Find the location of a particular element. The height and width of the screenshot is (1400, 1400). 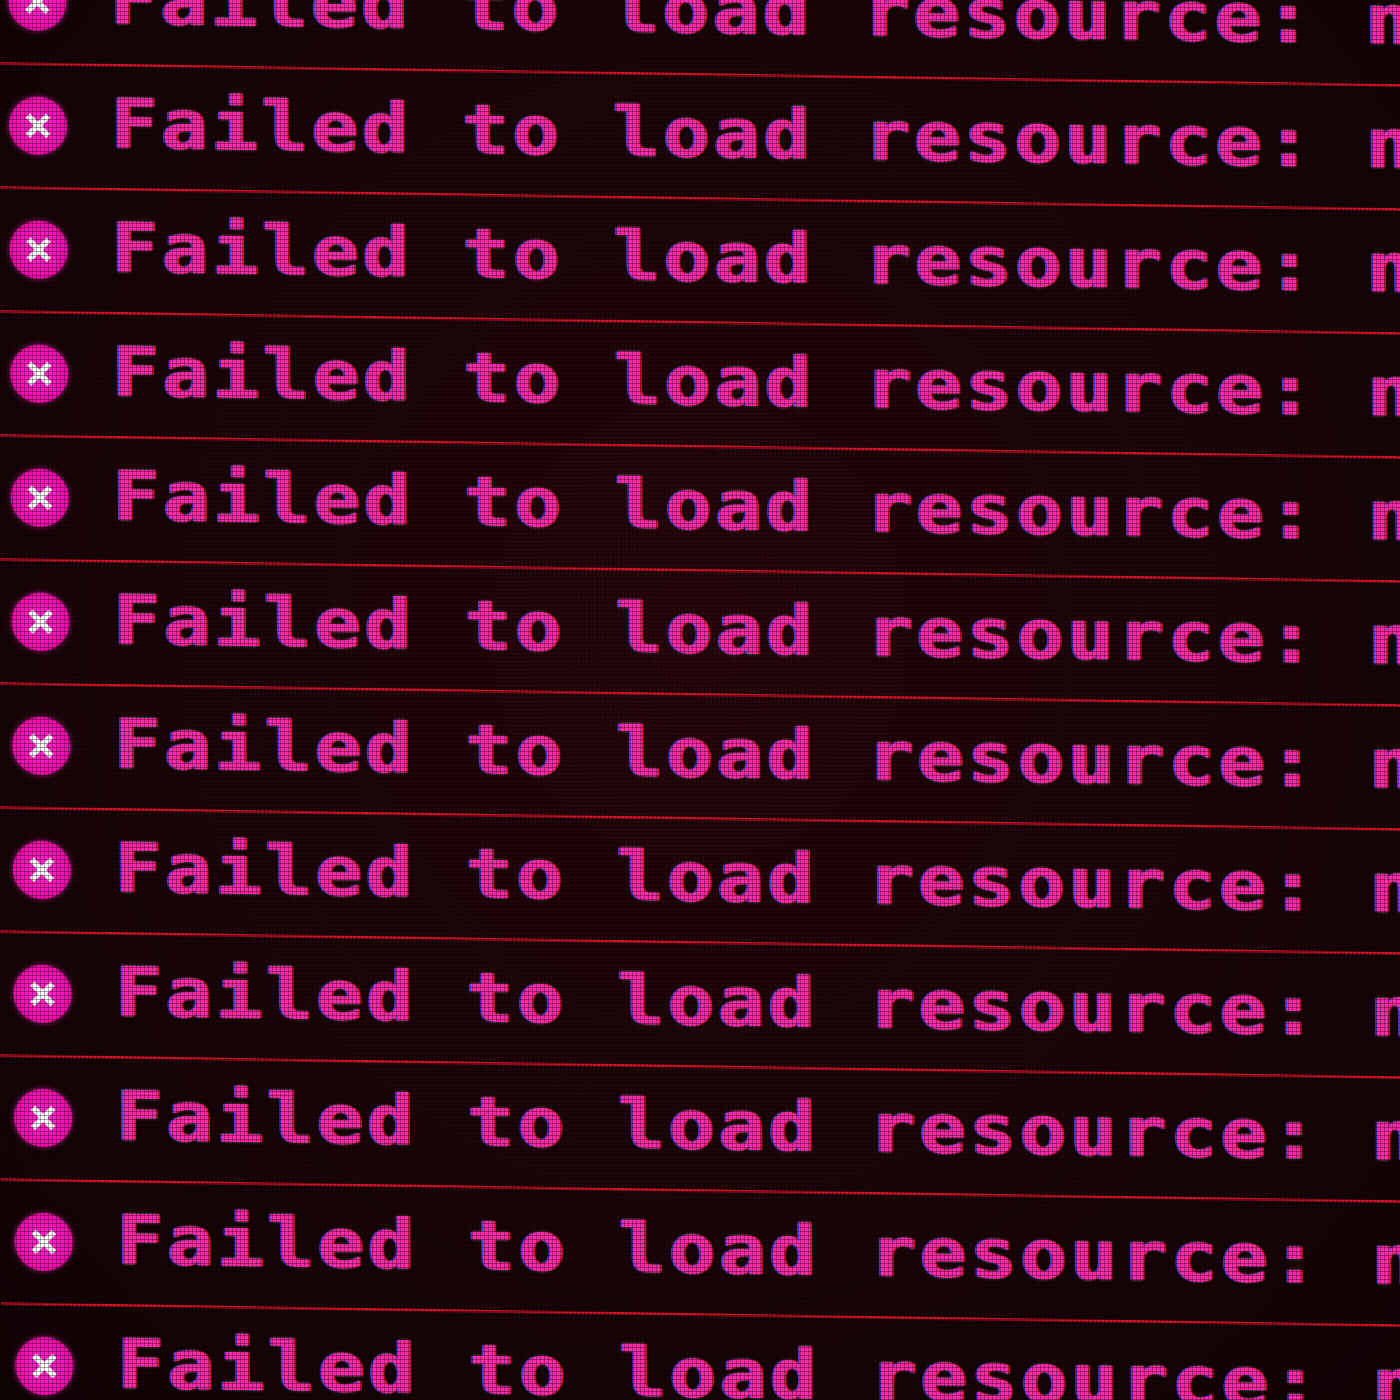

console-error-message: Failed to load resource: net::ERR is located at coordinates (755, 33).